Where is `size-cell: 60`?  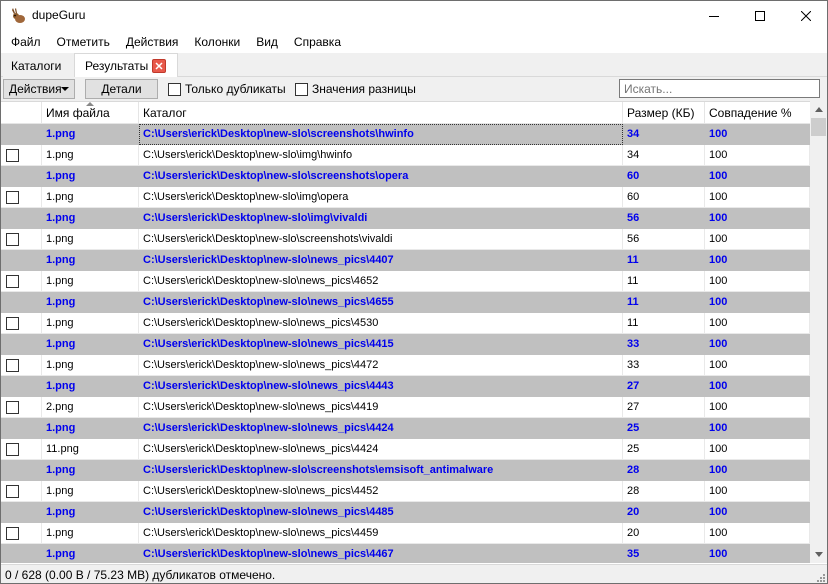 size-cell: 60 is located at coordinates (664, 197).